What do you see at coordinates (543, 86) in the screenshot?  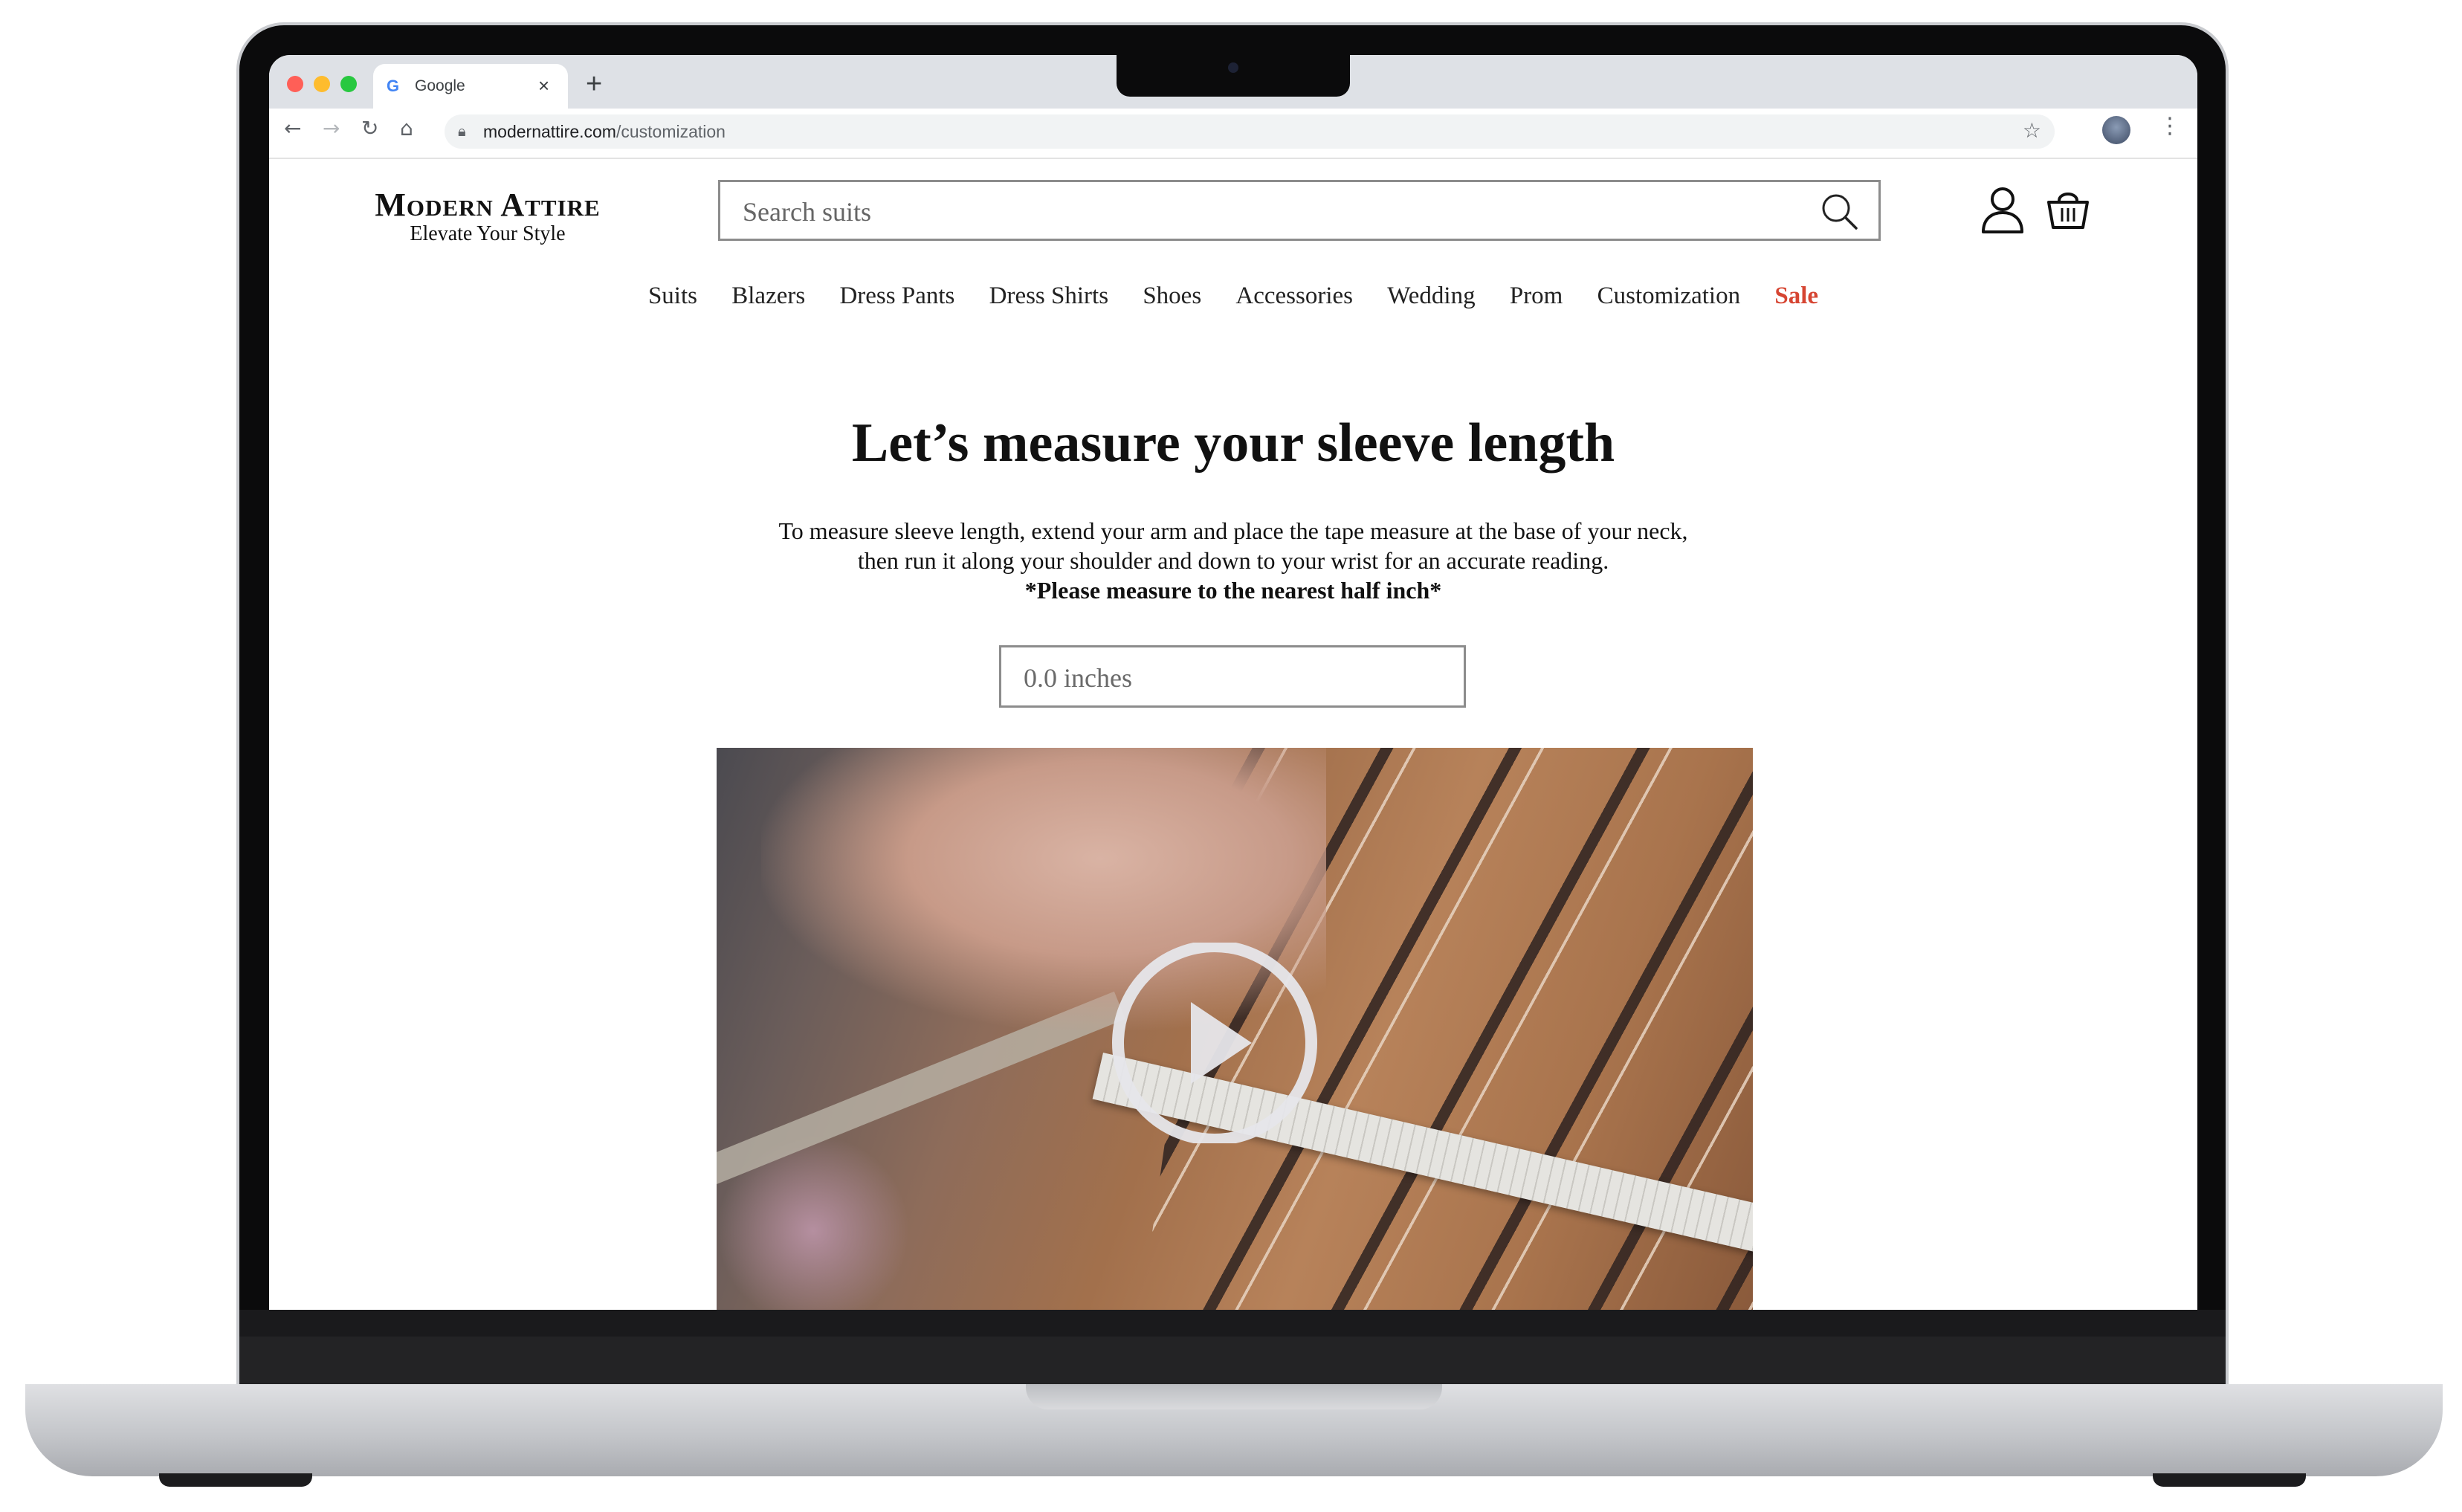 I see `tab-close-icon: ×` at bounding box center [543, 86].